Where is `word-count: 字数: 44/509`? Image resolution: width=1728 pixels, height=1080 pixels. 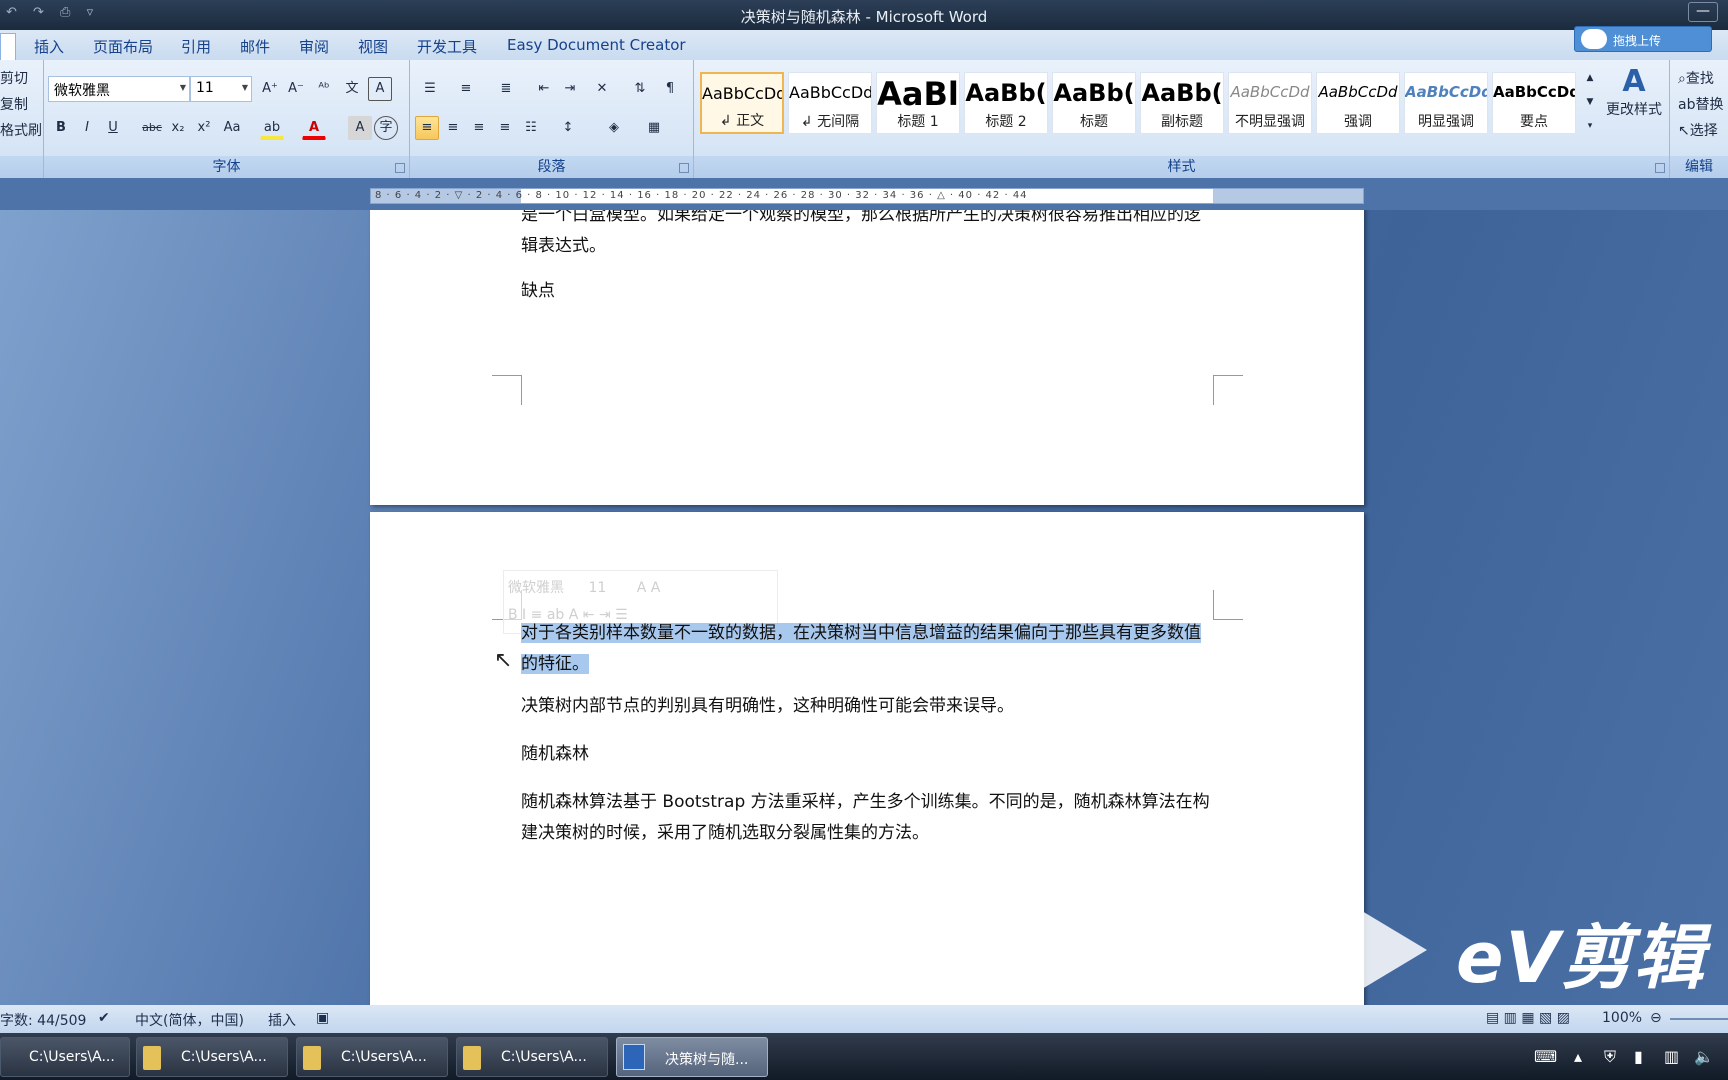 word-count: 字数: 44/509 is located at coordinates (43, 1020).